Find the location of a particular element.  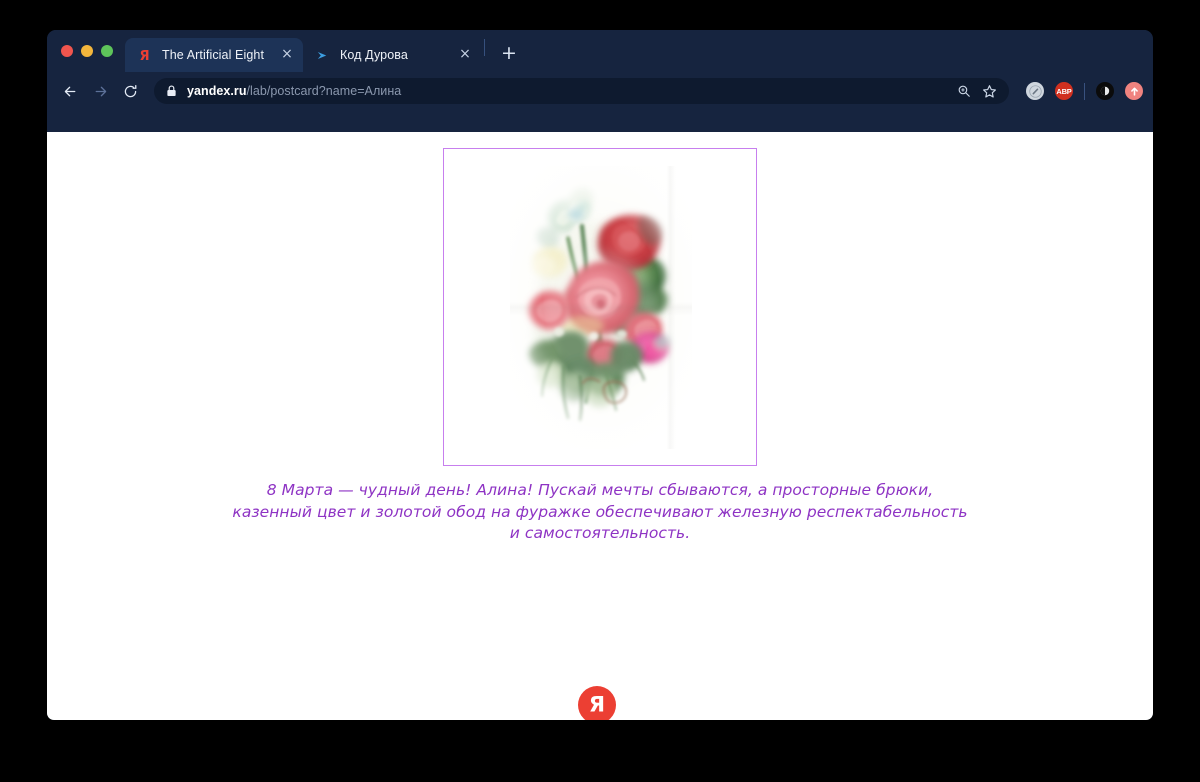

yandex-logo: Я is located at coordinates (597, 703).